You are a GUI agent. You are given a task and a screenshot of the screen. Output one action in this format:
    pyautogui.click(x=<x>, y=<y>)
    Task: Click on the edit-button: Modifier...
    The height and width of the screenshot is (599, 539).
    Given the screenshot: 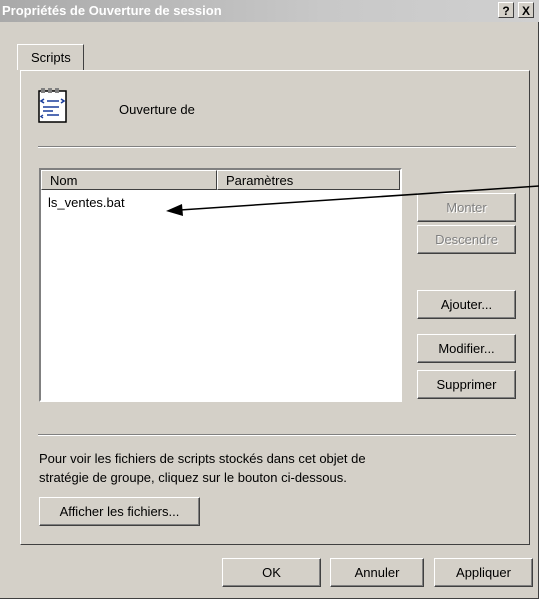 What is the action you would take?
    pyautogui.click(x=466, y=348)
    